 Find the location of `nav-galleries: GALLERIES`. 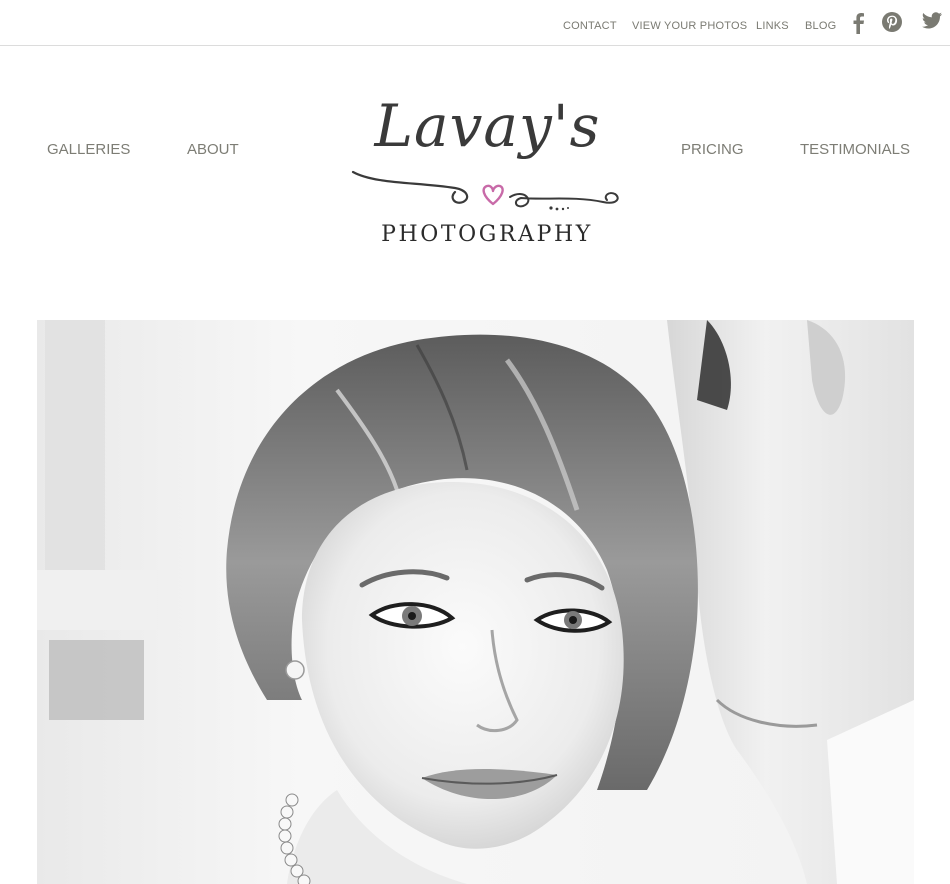

nav-galleries: GALLERIES is located at coordinates (88, 149).